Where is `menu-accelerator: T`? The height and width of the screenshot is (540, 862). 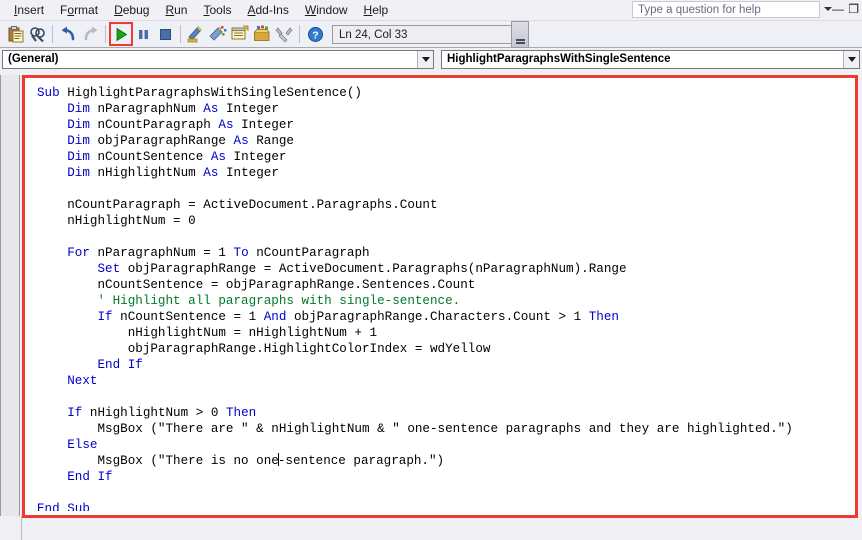
menu-accelerator: T is located at coordinates (206, 10).